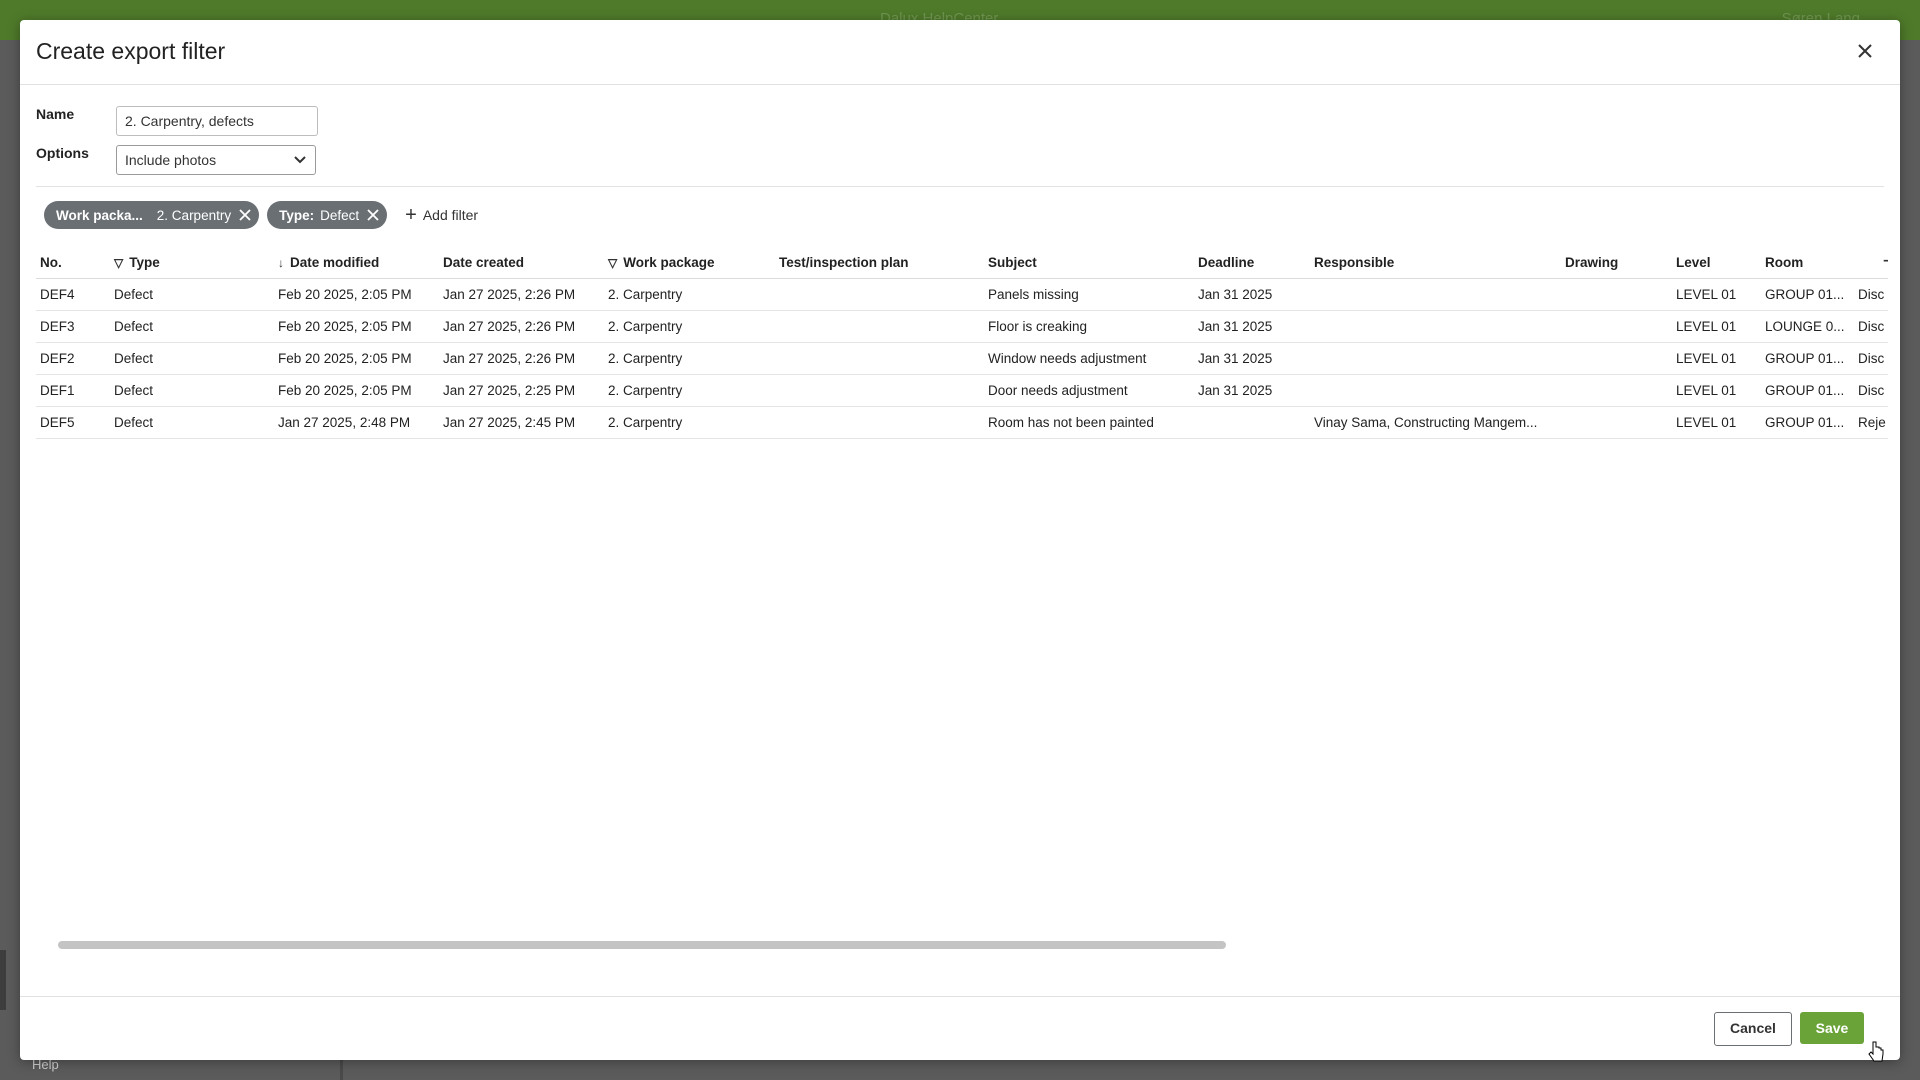  Describe the element at coordinates (411, 215) in the screenshot. I see `plus-icon: +` at that location.